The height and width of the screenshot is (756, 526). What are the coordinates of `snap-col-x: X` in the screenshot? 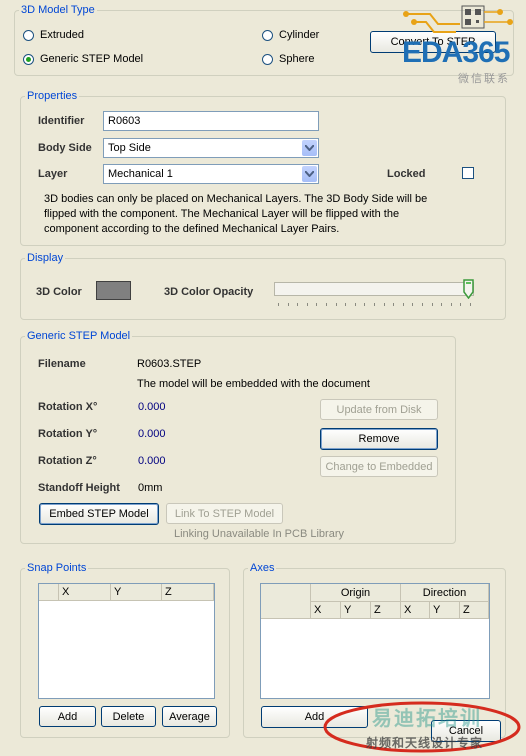 It's located at (85, 592).